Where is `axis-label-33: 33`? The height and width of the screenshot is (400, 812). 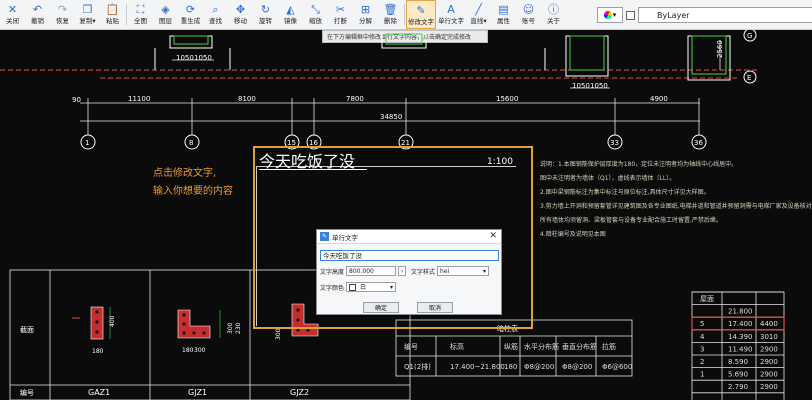
axis-label-33: 33 is located at coordinates (614, 143).